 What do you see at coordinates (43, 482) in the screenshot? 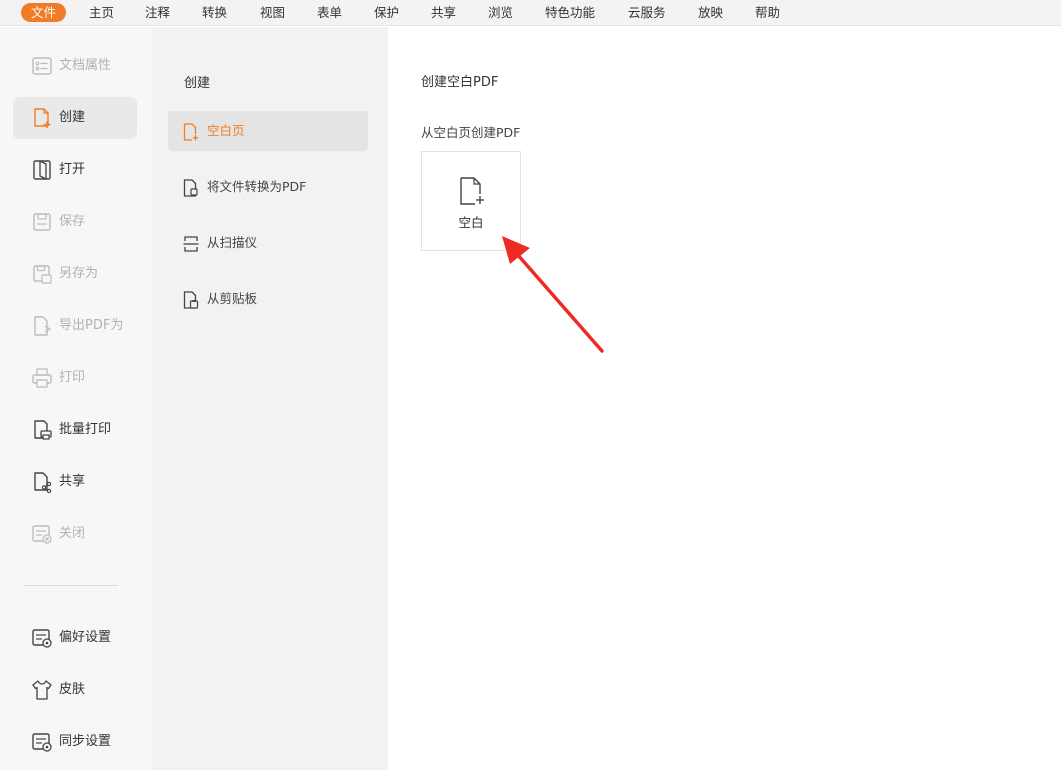
I see `share-icon` at bounding box center [43, 482].